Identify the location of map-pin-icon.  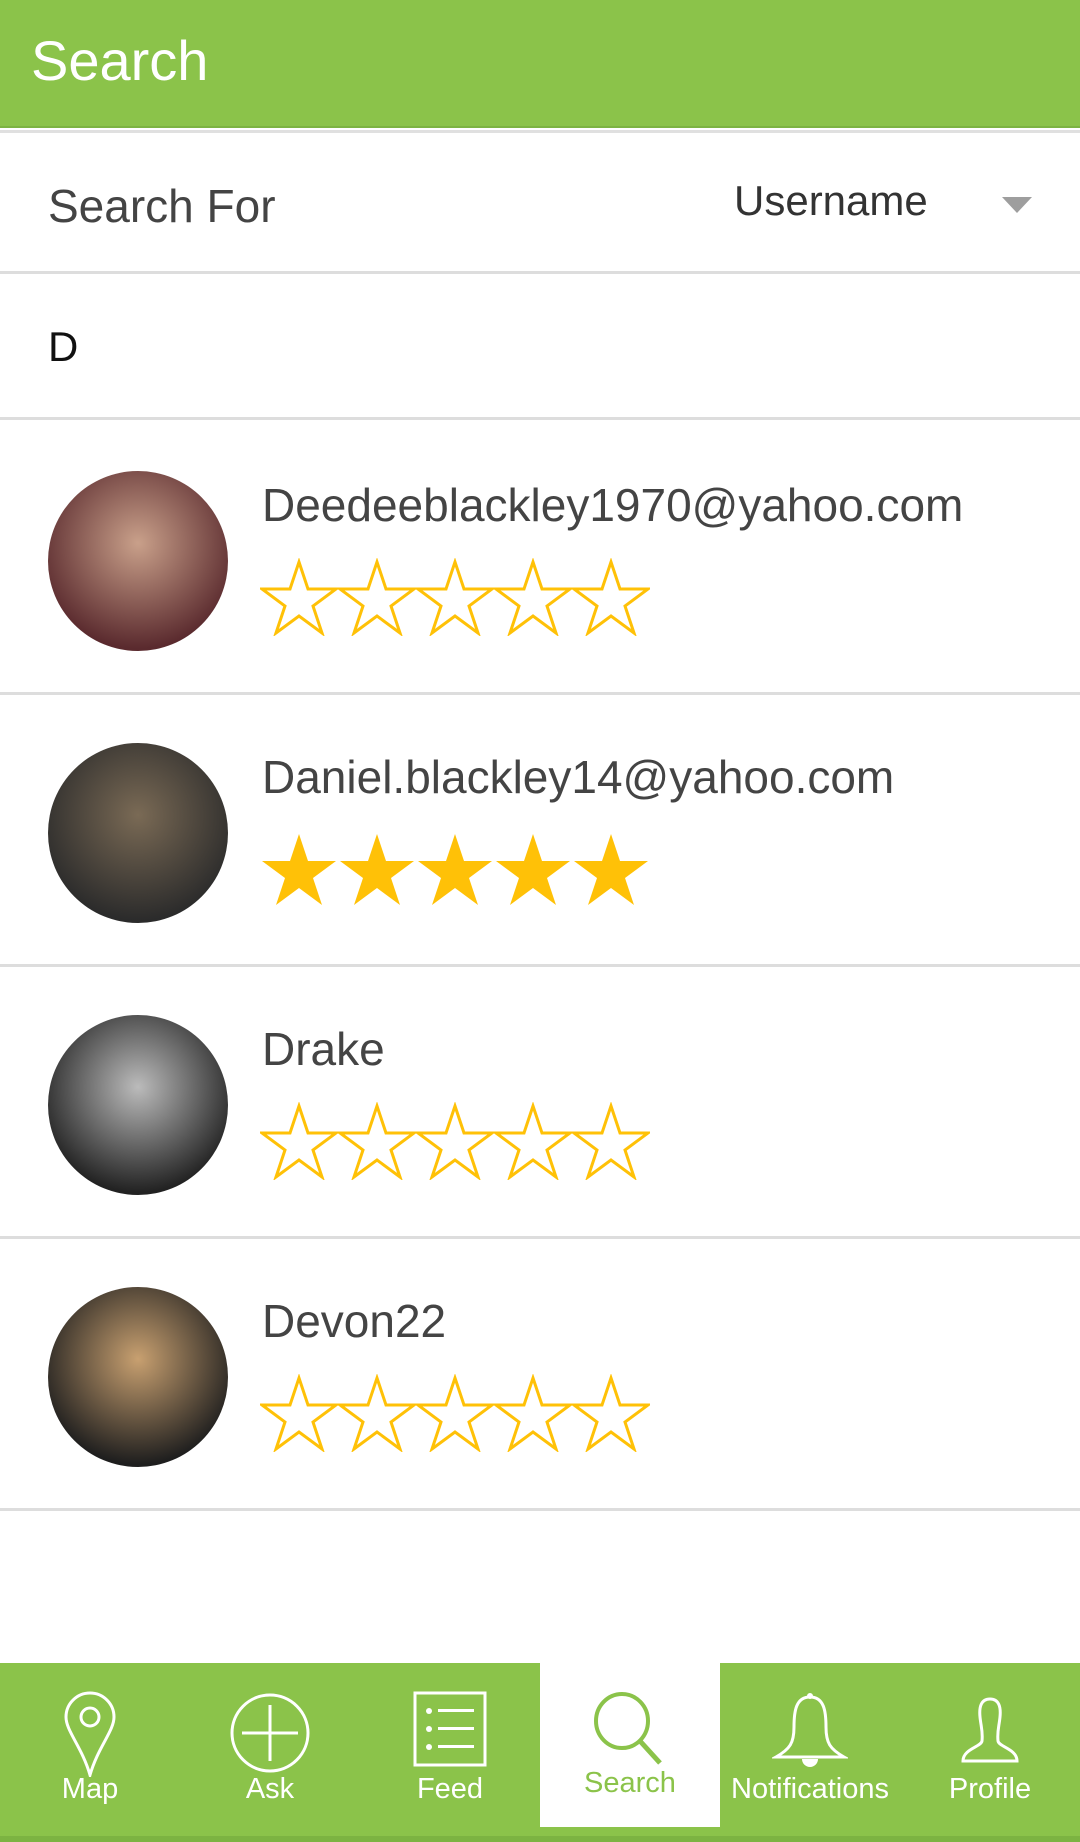
(90, 1734).